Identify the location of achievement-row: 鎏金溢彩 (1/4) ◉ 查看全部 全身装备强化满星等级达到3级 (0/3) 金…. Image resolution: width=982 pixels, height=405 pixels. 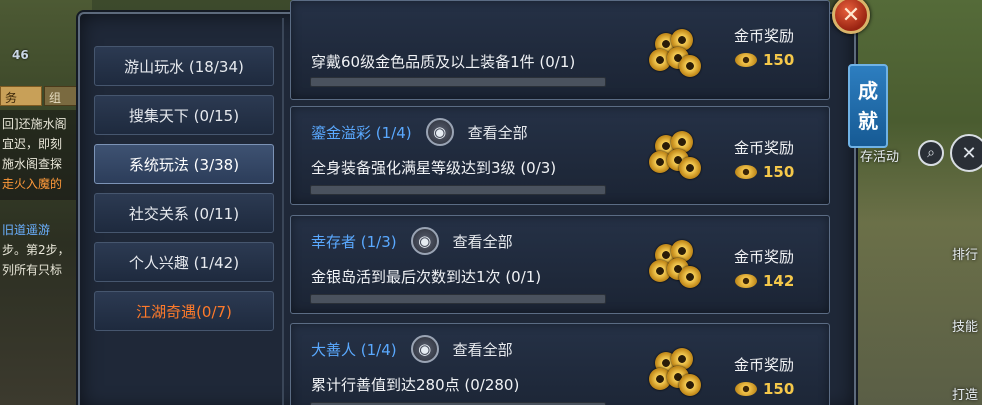
(560, 155).